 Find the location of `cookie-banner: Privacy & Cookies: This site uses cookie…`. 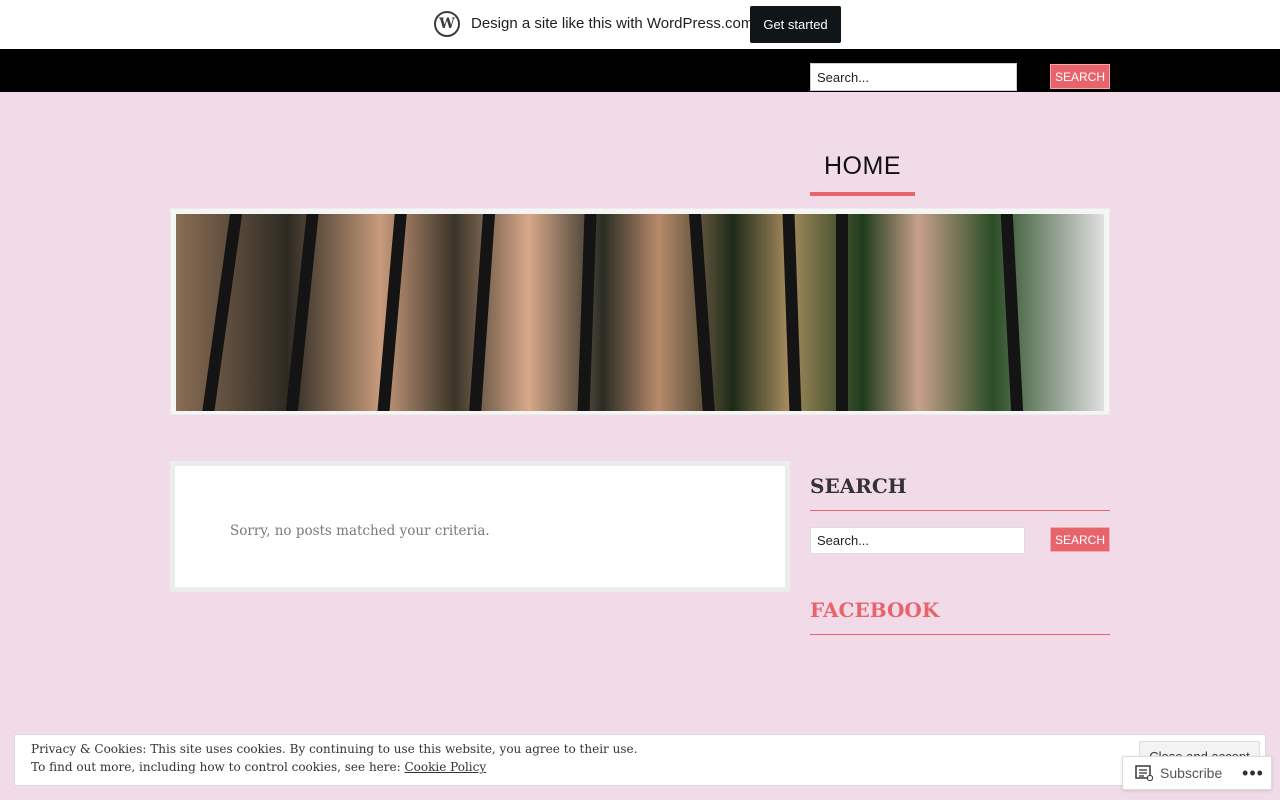

cookie-banner: Privacy & Cookies: This site uses cookie… is located at coordinates (640, 760).